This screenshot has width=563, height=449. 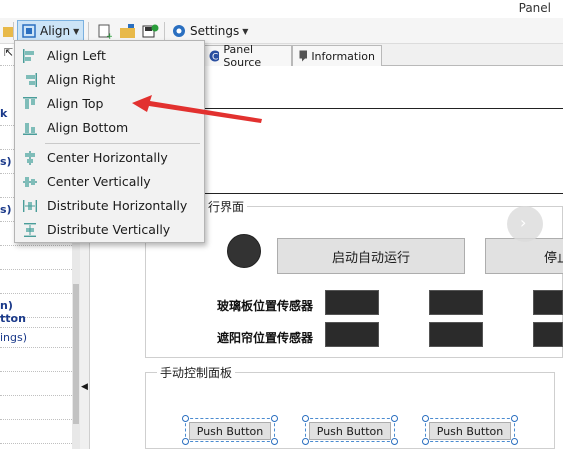 What do you see at coordinates (36, 338) in the screenshot?
I see `list-item: ings)` at bounding box center [36, 338].